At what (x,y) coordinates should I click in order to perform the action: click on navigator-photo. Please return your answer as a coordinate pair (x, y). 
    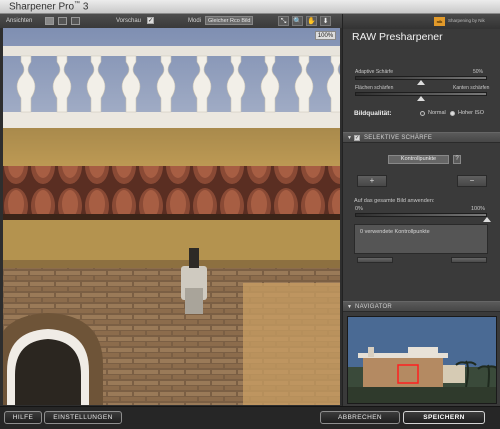
    Looking at the image, I should click on (422, 360).